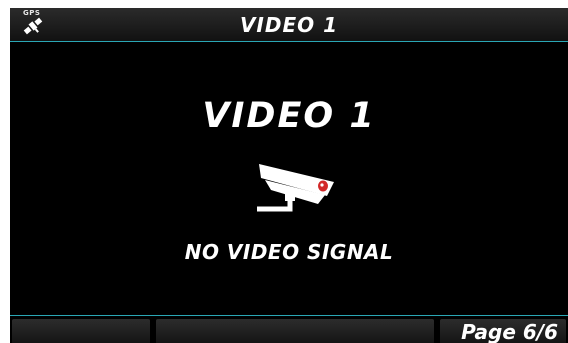  I want to click on no-signal-message: NO VIDEO SIGNAL, so click(289, 252).